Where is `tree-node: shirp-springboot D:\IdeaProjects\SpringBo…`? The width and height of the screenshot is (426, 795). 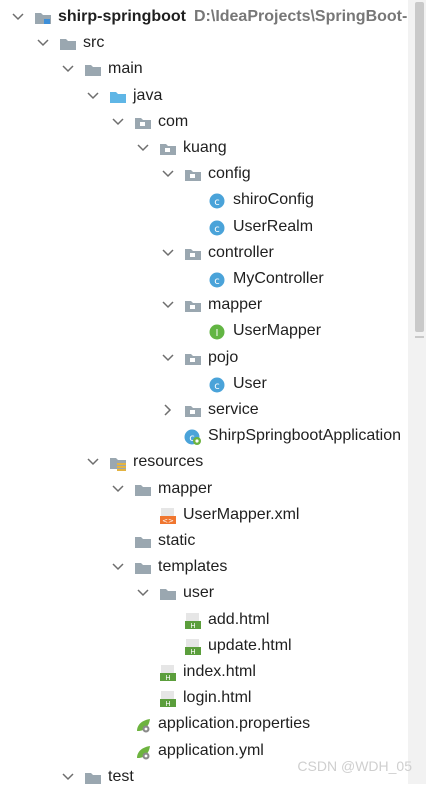 tree-node: shirp-springboot D:\IdeaProjects\SpringBo… is located at coordinates (213, 17).